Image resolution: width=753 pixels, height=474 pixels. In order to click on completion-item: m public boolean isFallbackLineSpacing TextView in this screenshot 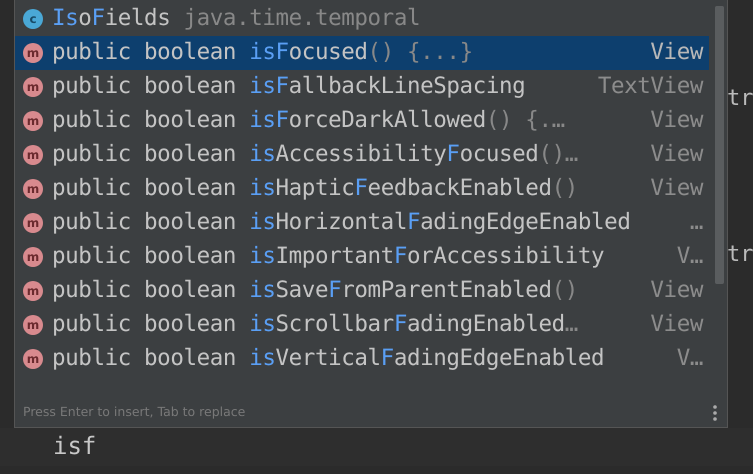, I will do `click(362, 87)`.